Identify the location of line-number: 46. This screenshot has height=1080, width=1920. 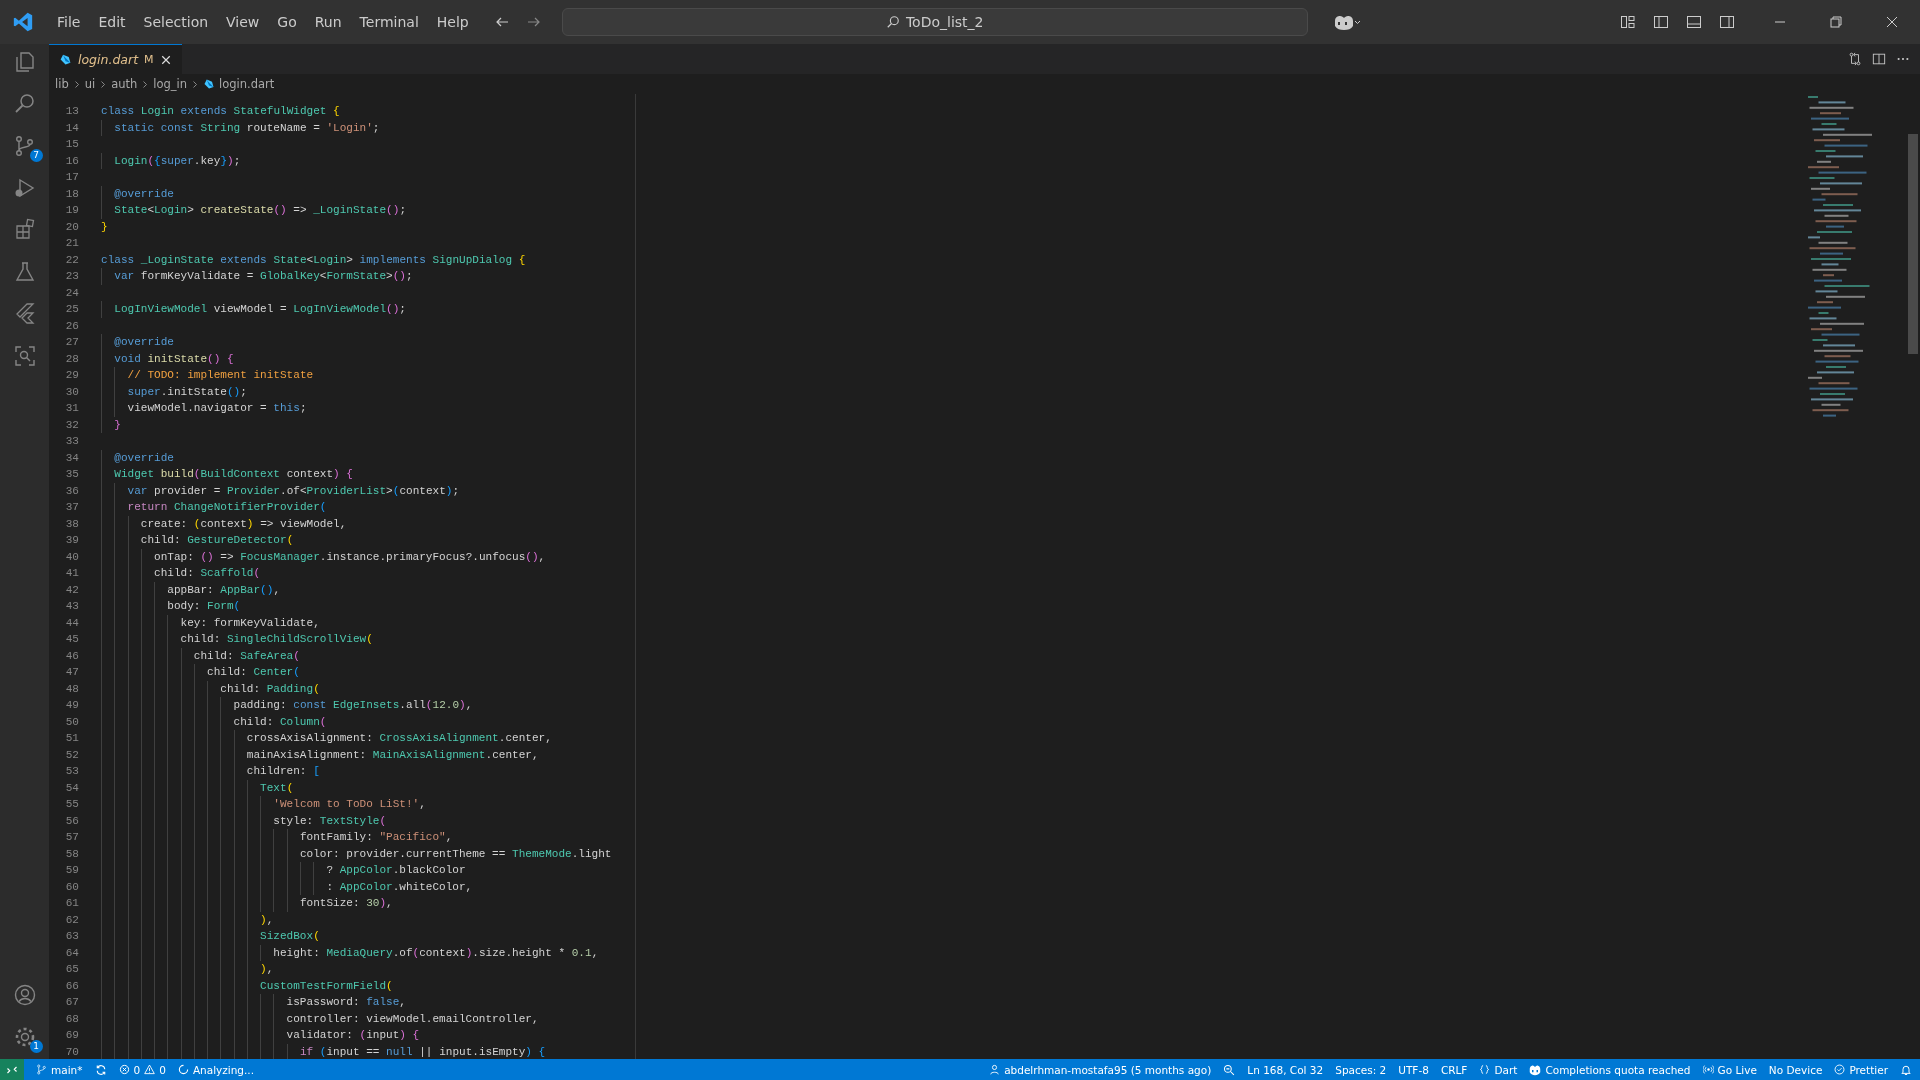
(71, 656).